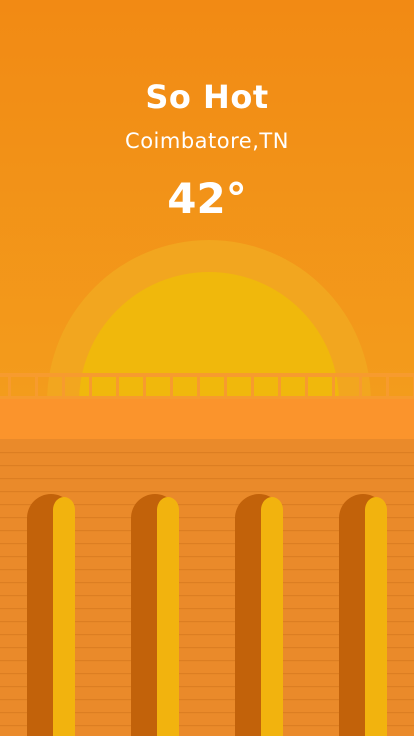 The height and width of the screenshot is (736, 414). Describe the element at coordinates (207, 97) in the screenshot. I see `weather-condition: So Hot` at that location.